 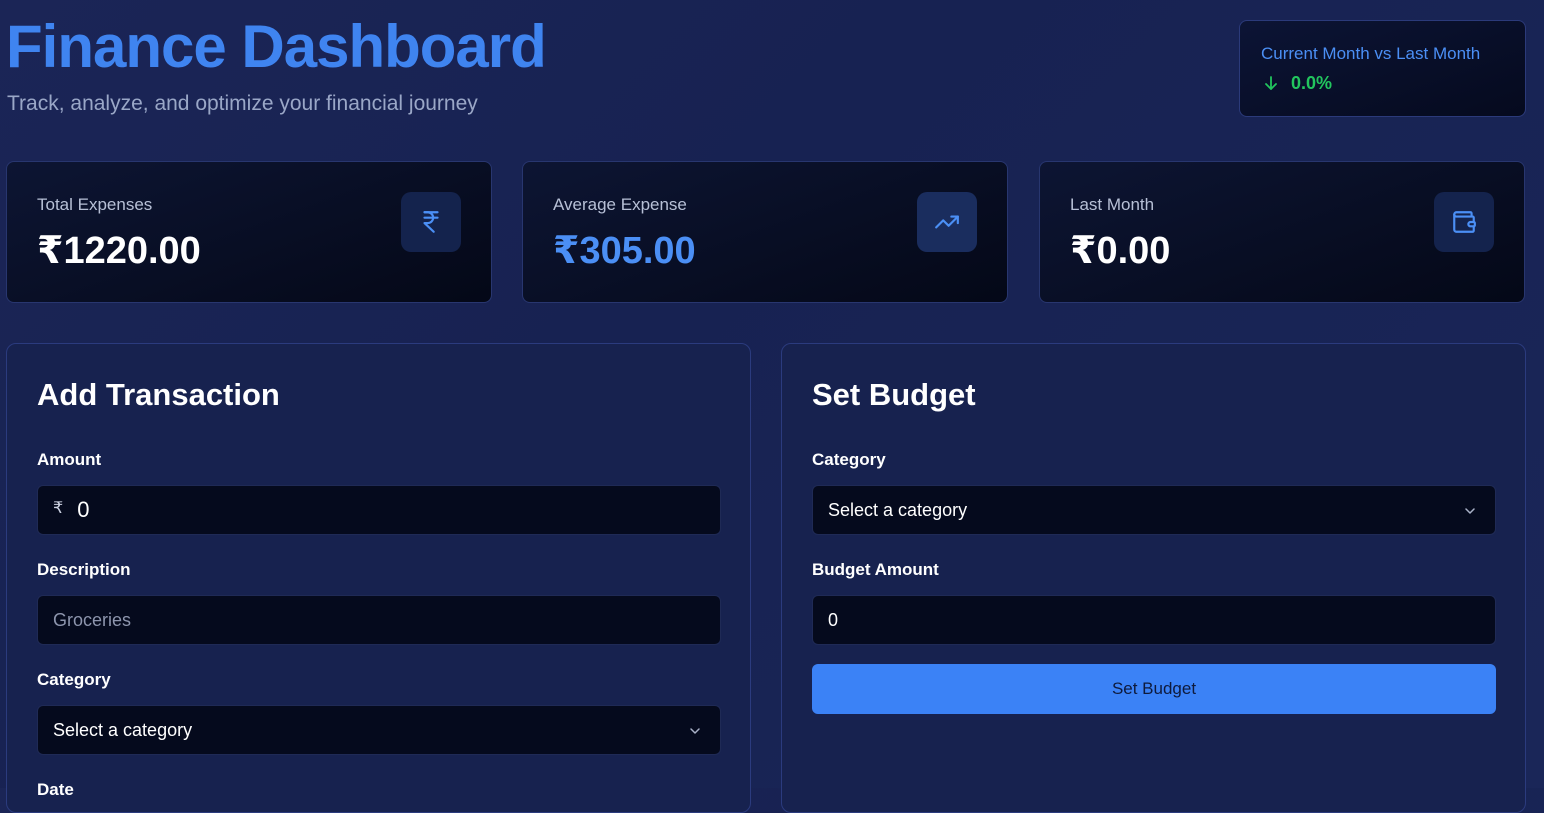 I want to click on budget-category-label: Category, so click(x=849, y=459).